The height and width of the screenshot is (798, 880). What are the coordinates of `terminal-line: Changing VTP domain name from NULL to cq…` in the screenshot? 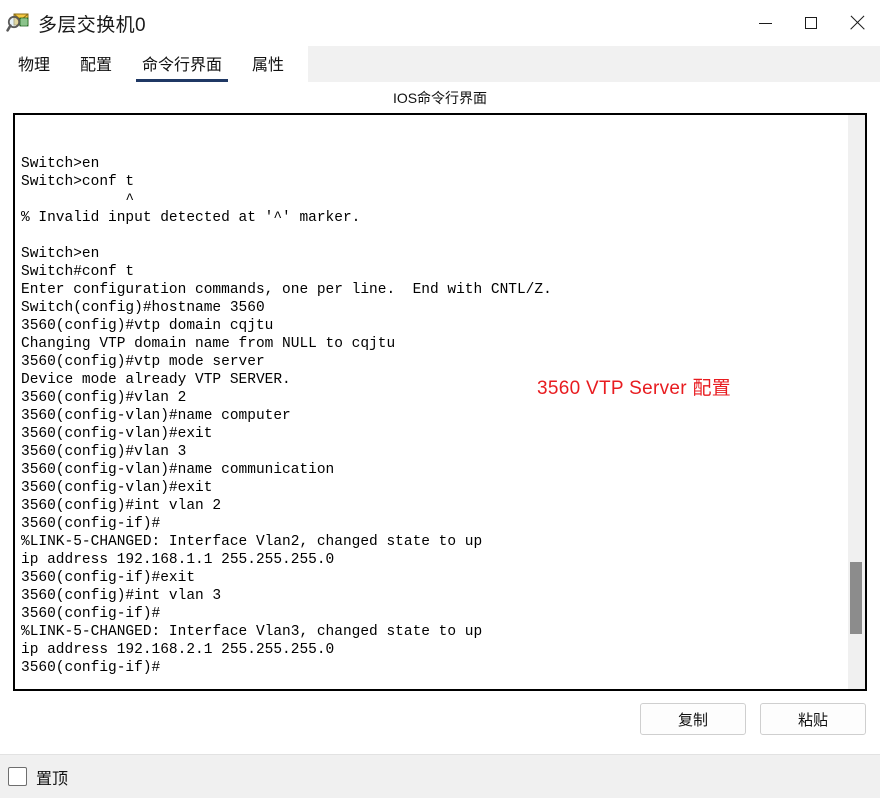 It's located at (208, 344).